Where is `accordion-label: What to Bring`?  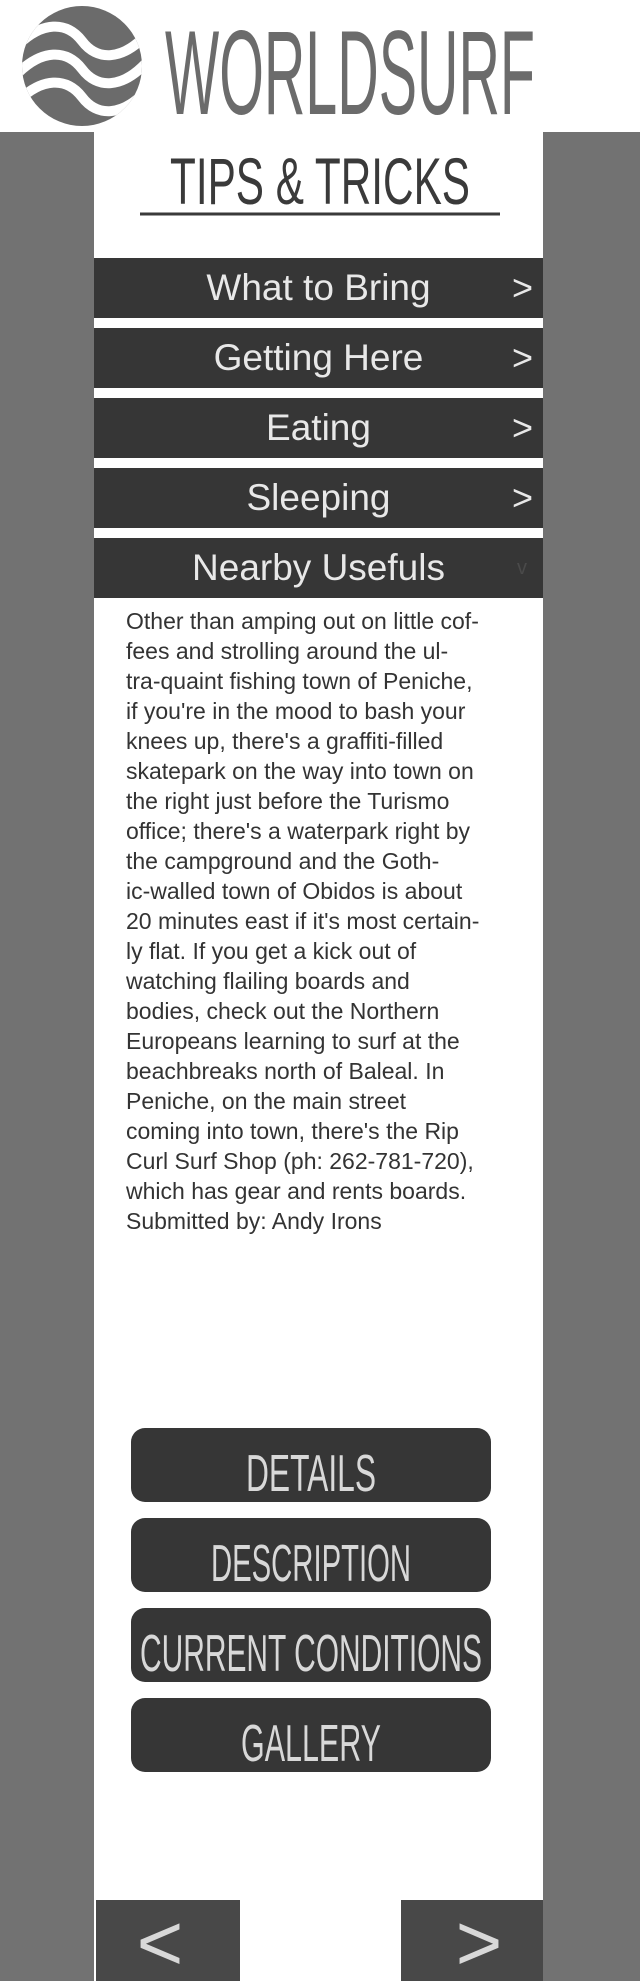
accordion-label: What to Bring is located at coordinates (318, 287).